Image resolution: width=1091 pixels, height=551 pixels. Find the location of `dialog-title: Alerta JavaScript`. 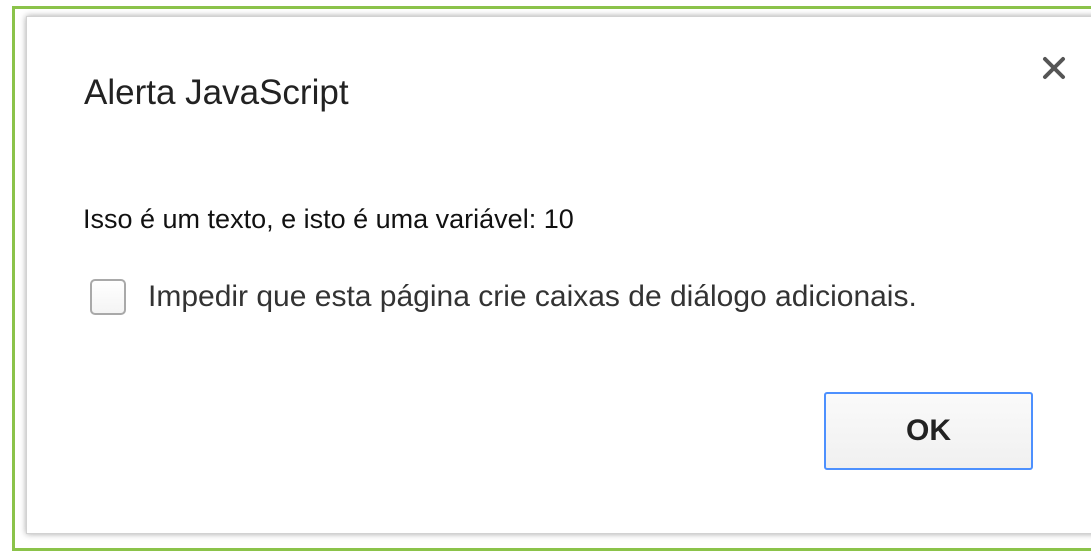

dialog-title: Alerta JavaScript is located at coordinates (216, 92).